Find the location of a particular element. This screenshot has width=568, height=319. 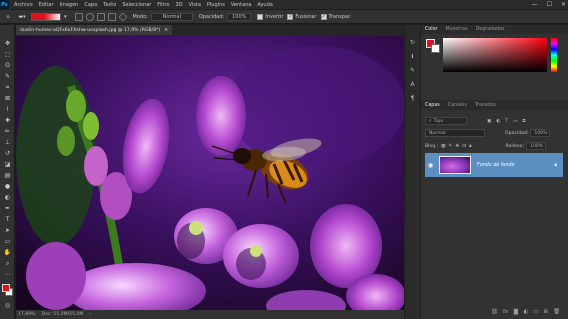

close-tab-icon: ✕ is located at coordinates (166, 30).